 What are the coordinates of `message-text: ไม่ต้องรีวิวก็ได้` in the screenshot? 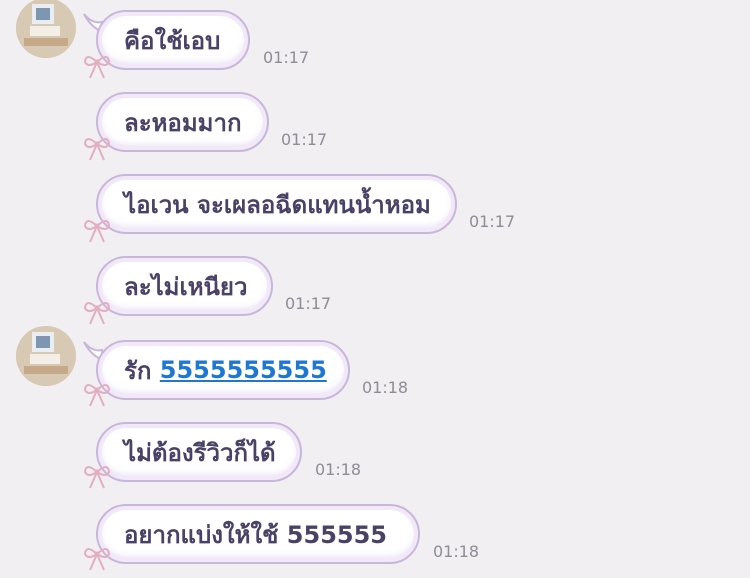 It's located at (200, 452).